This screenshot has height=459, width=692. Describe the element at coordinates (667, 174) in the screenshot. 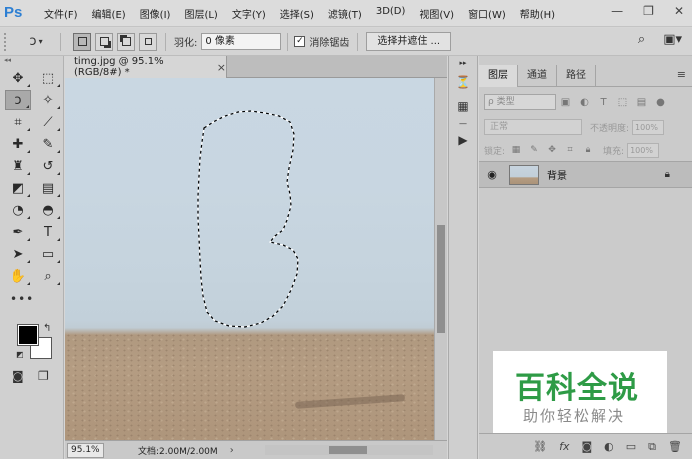

I see `layer-lock-icon: 🔒︎` at that location.